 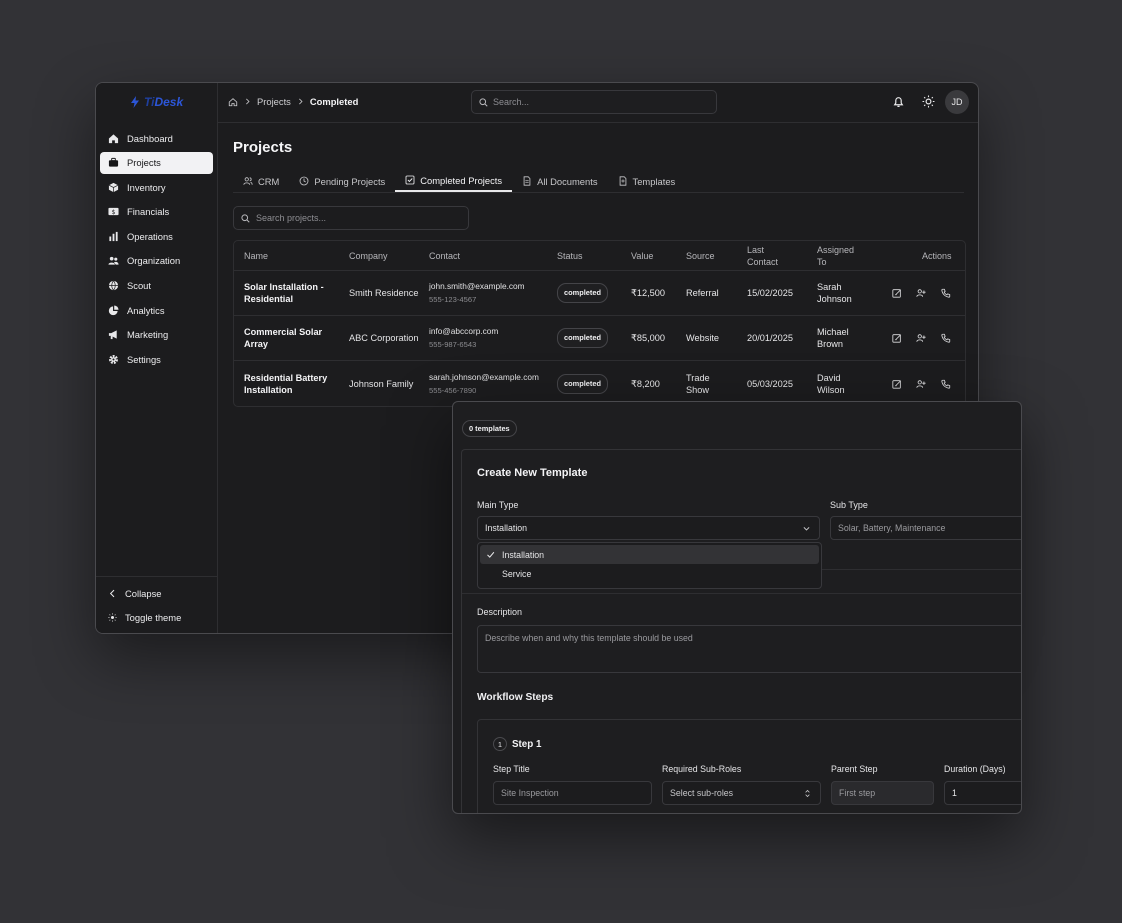 What do you see at coordinates (444, 256) in the screenshot?
I see `col-header-contact: Contact` at bounding box center [444, 256].